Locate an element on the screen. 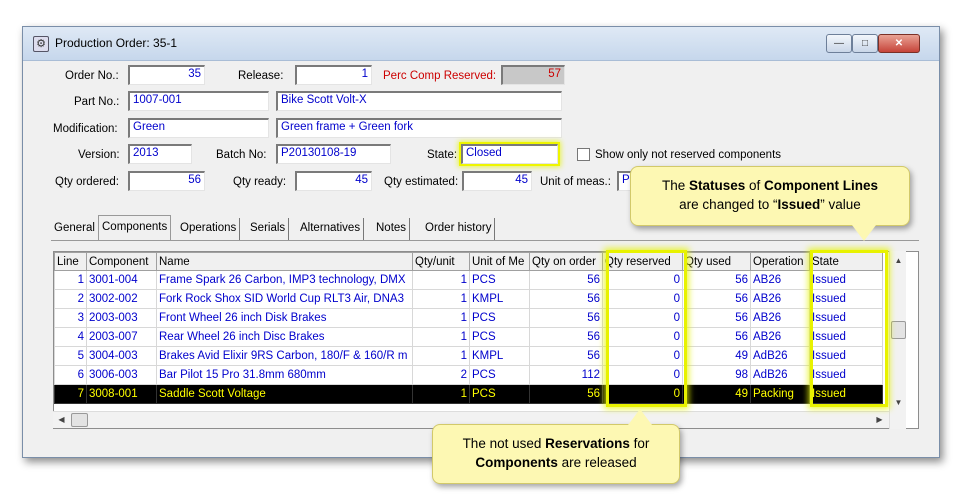 This screenshot has height=497, width=962. cell-line: 2 is located at coordinates (70, 299).